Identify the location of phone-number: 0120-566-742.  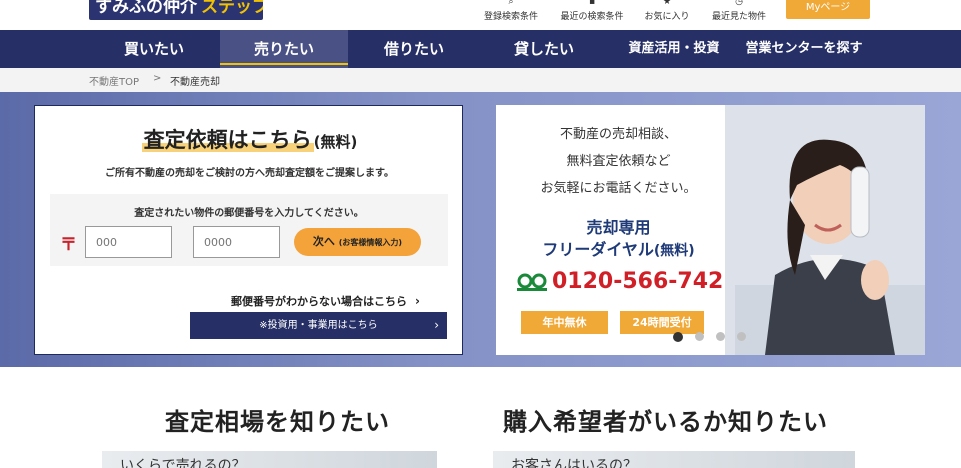
(619, 281).